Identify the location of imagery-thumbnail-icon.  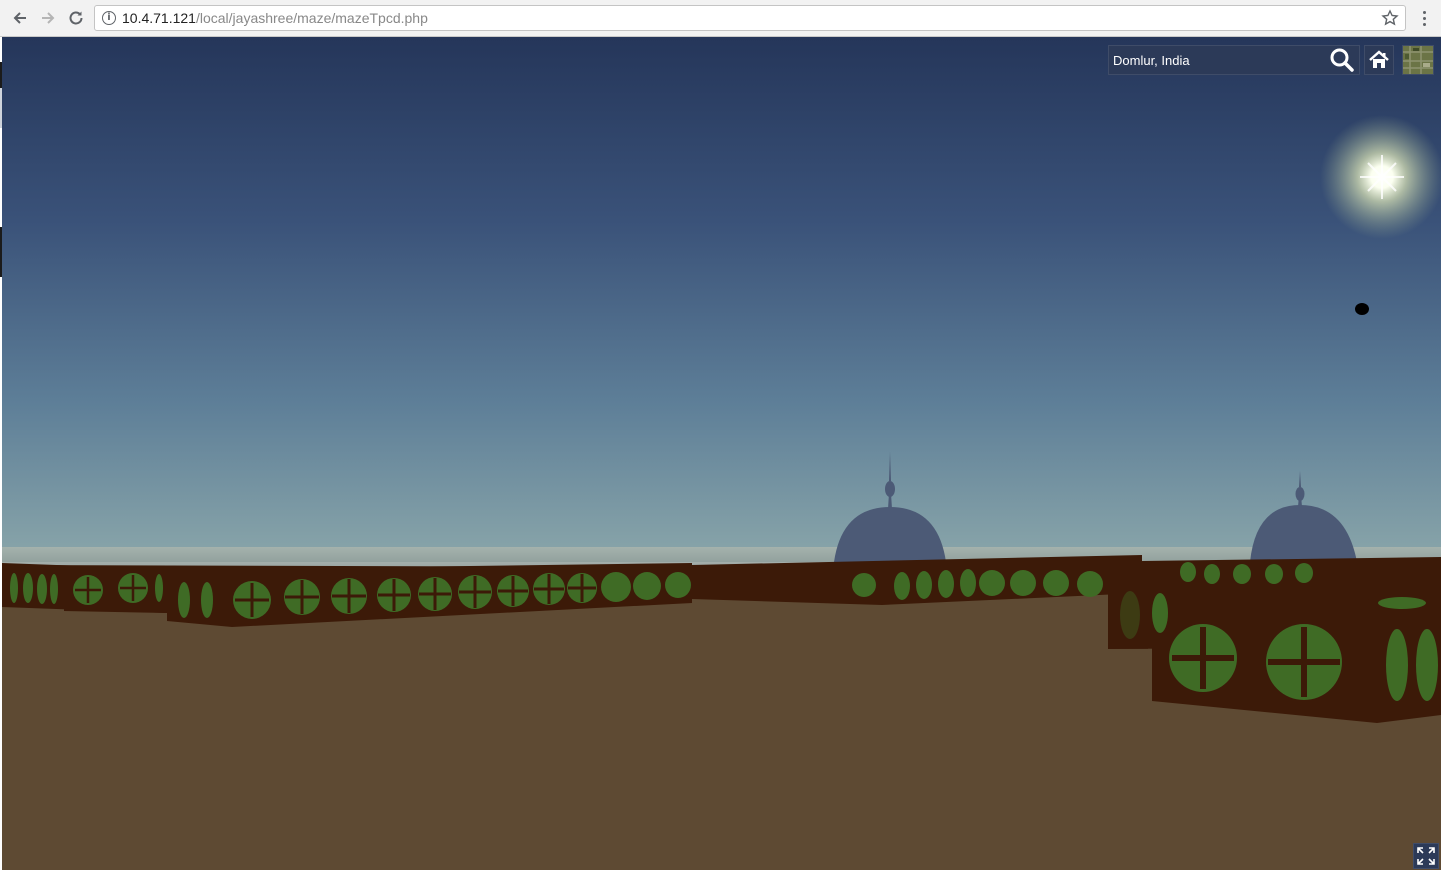
(1418, 60).